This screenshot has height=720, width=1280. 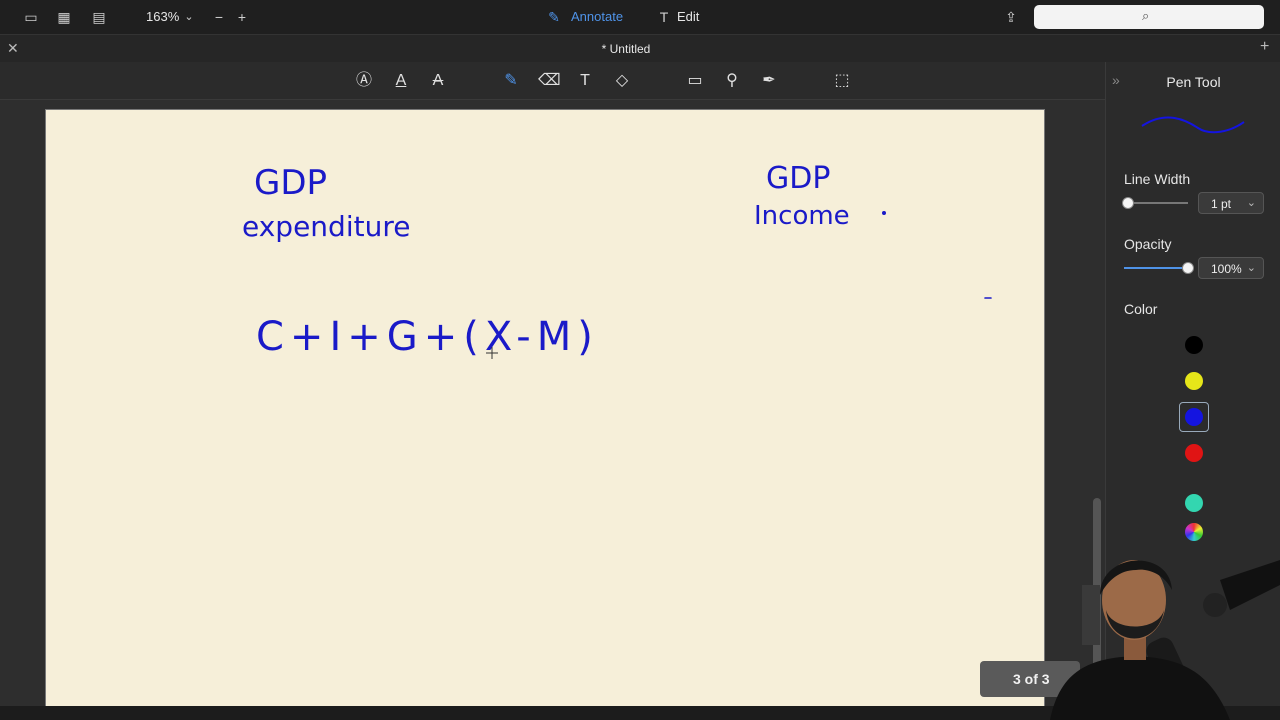 I want to click on share-icon: ⇪, so click(x=1011, y=17).